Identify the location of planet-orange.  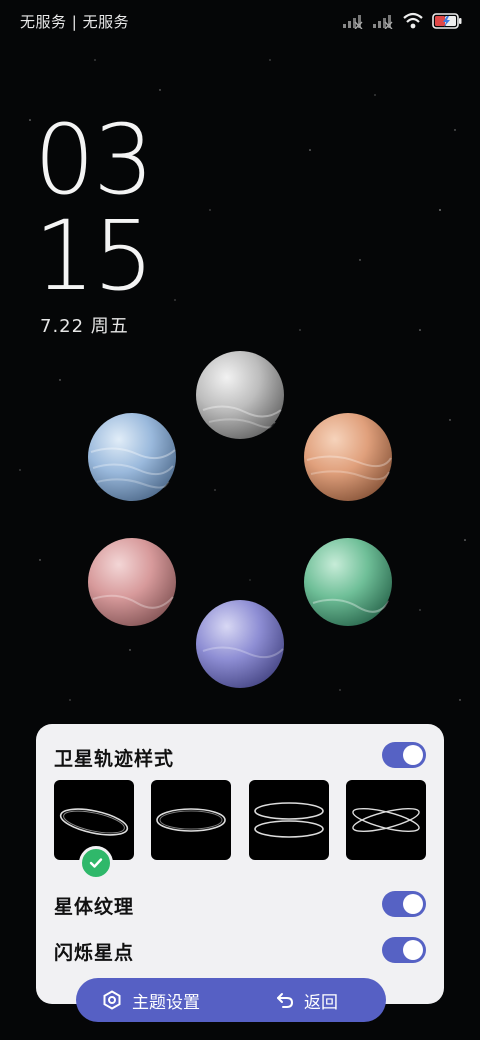
(348, 457).